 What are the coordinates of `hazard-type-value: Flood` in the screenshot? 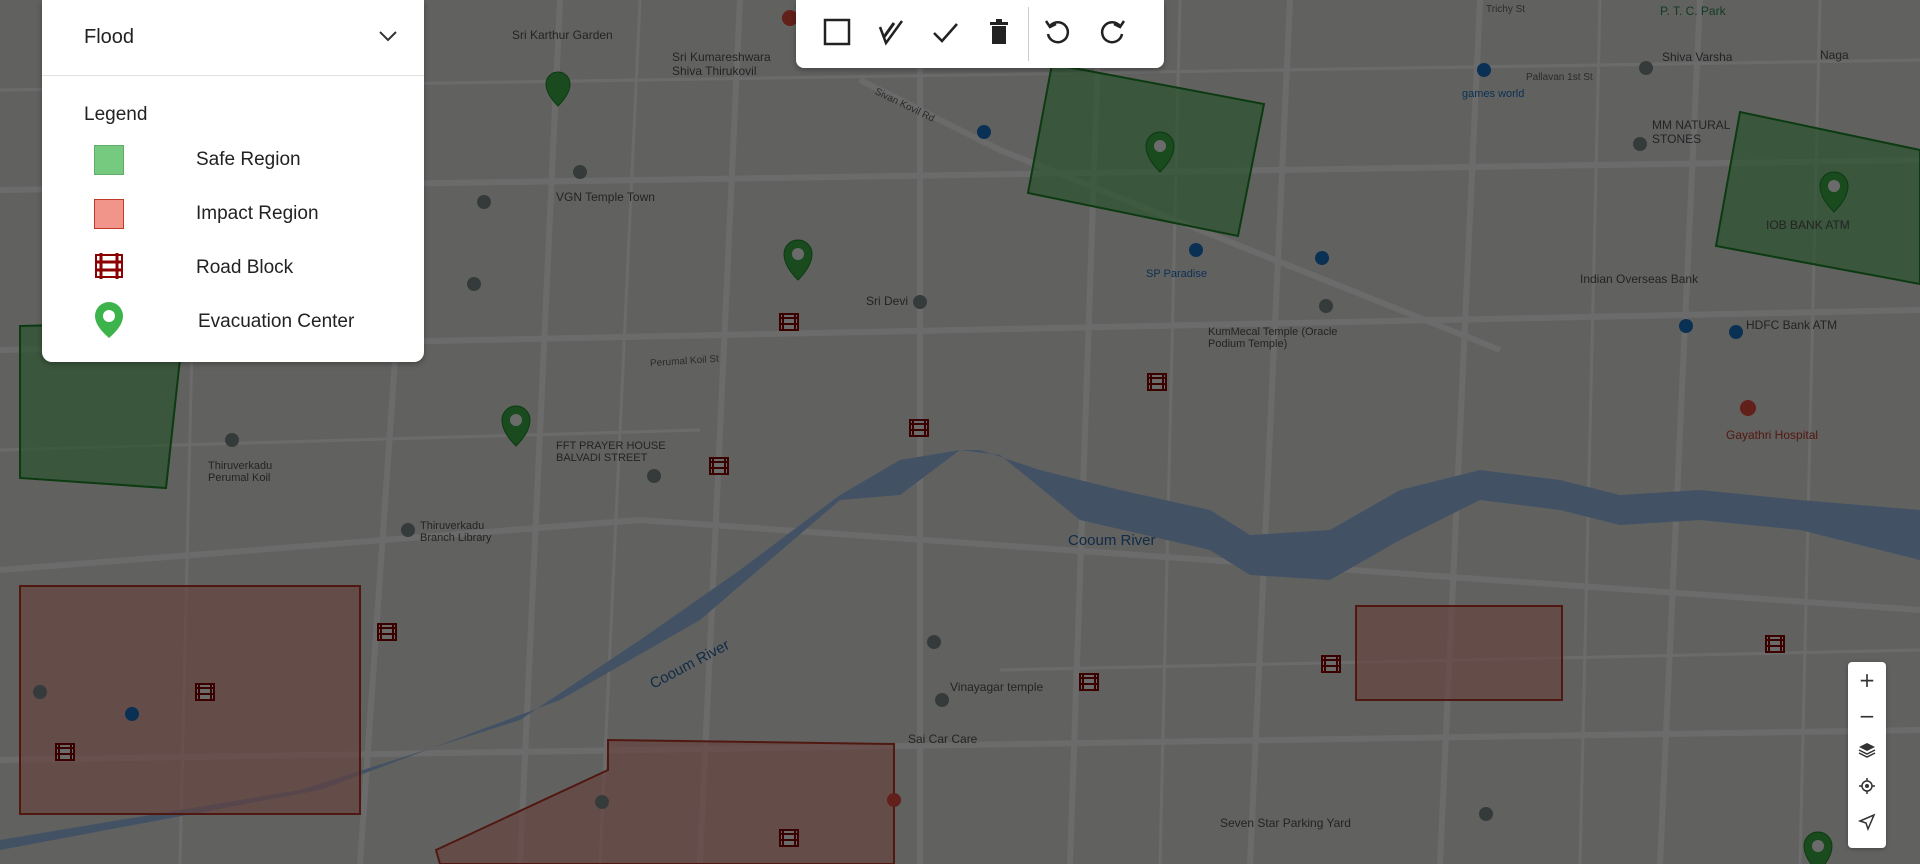 It's located at (109, 37).